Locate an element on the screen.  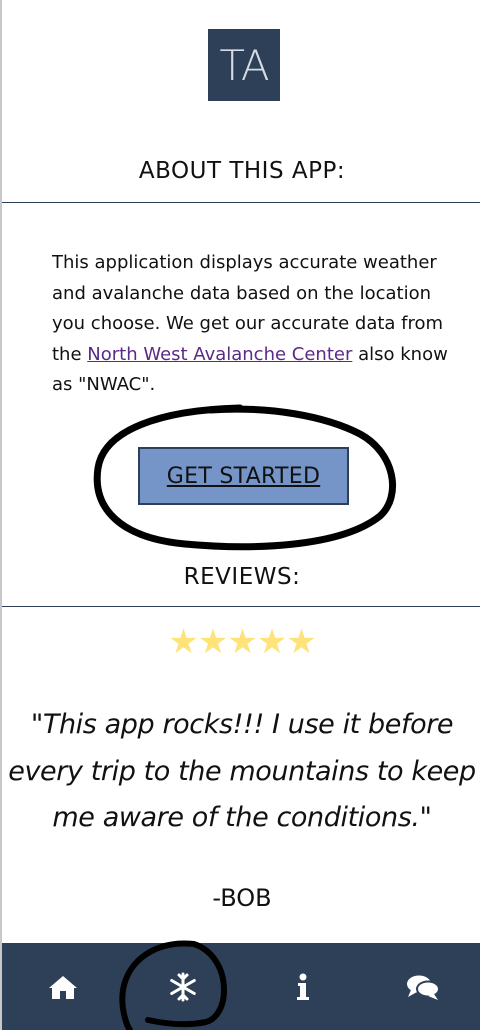
app-logo: TA is located at coordinates (244, 65).